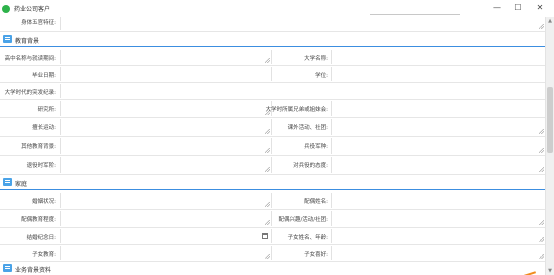  I want to click on field-label: 婚姻状况:, so click(44, 202).